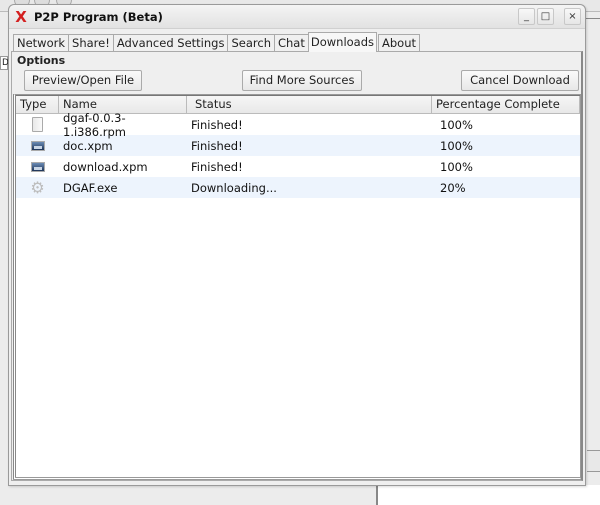 Image resolution: width=600 pixels, height=505 pixels. I want to click on close-button: ×, so click(572, 16).